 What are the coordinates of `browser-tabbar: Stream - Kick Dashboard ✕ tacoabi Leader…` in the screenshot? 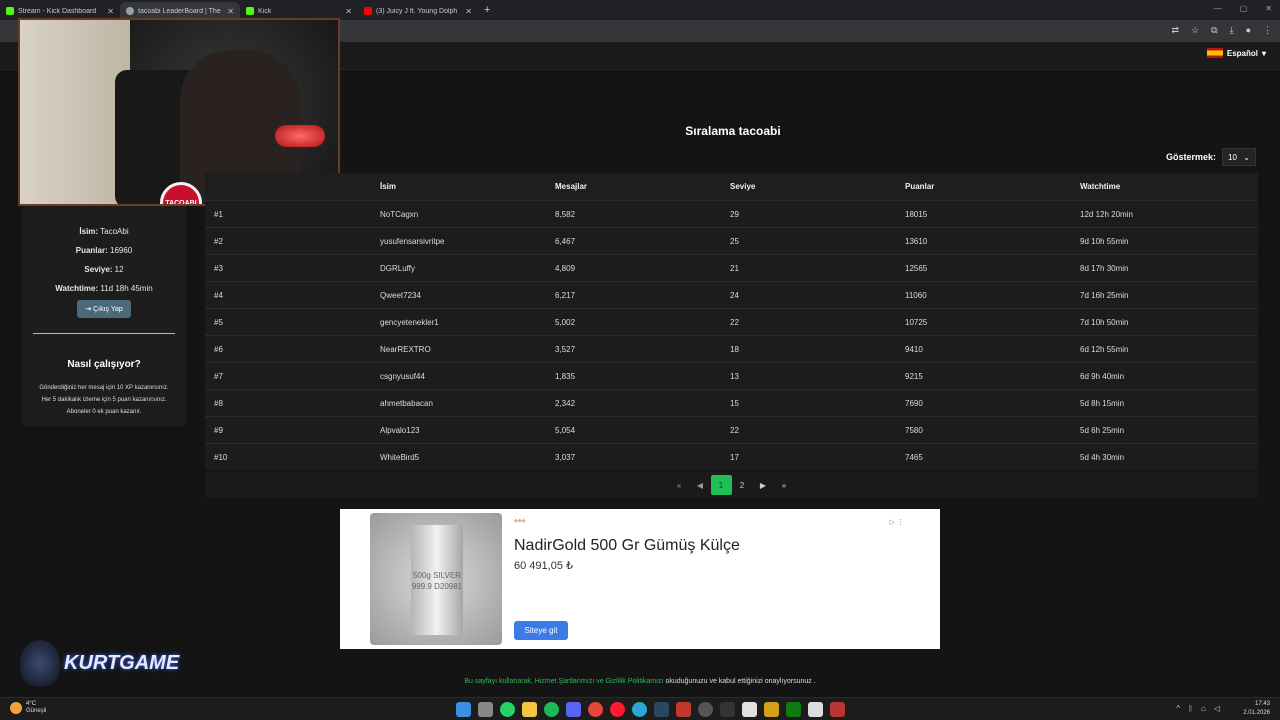 It's located at (640, 10).